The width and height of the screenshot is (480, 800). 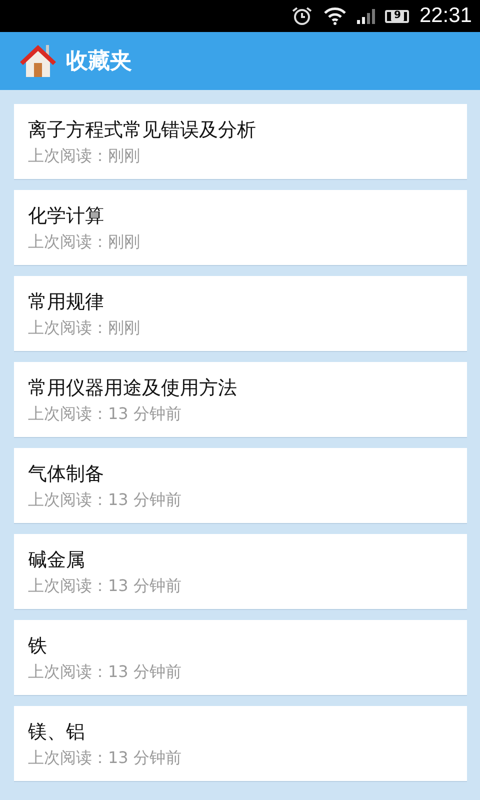 What do you see at coordinates (397, 16) in the screenshot?
I see `battery-indicator: 9` at bounding box center [397, 16].